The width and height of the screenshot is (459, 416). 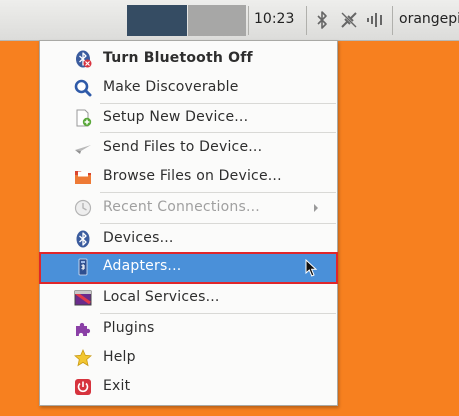 What do you see at coordinates (429, 19) in the screenshot?
I see `user-menu: orangepi` at bounding box center [429, 19].